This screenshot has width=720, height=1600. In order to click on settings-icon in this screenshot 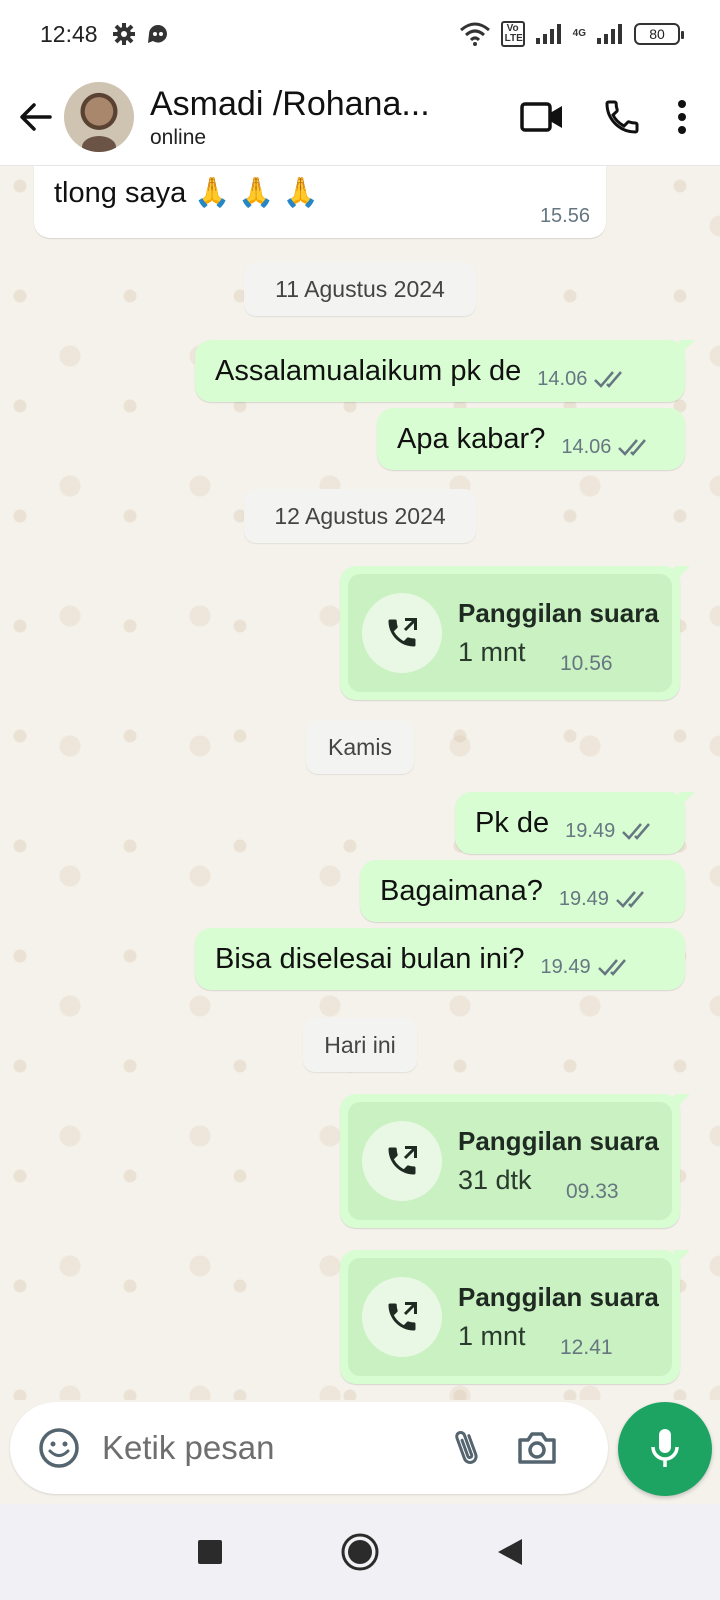, I will do `click(123, 34)`.